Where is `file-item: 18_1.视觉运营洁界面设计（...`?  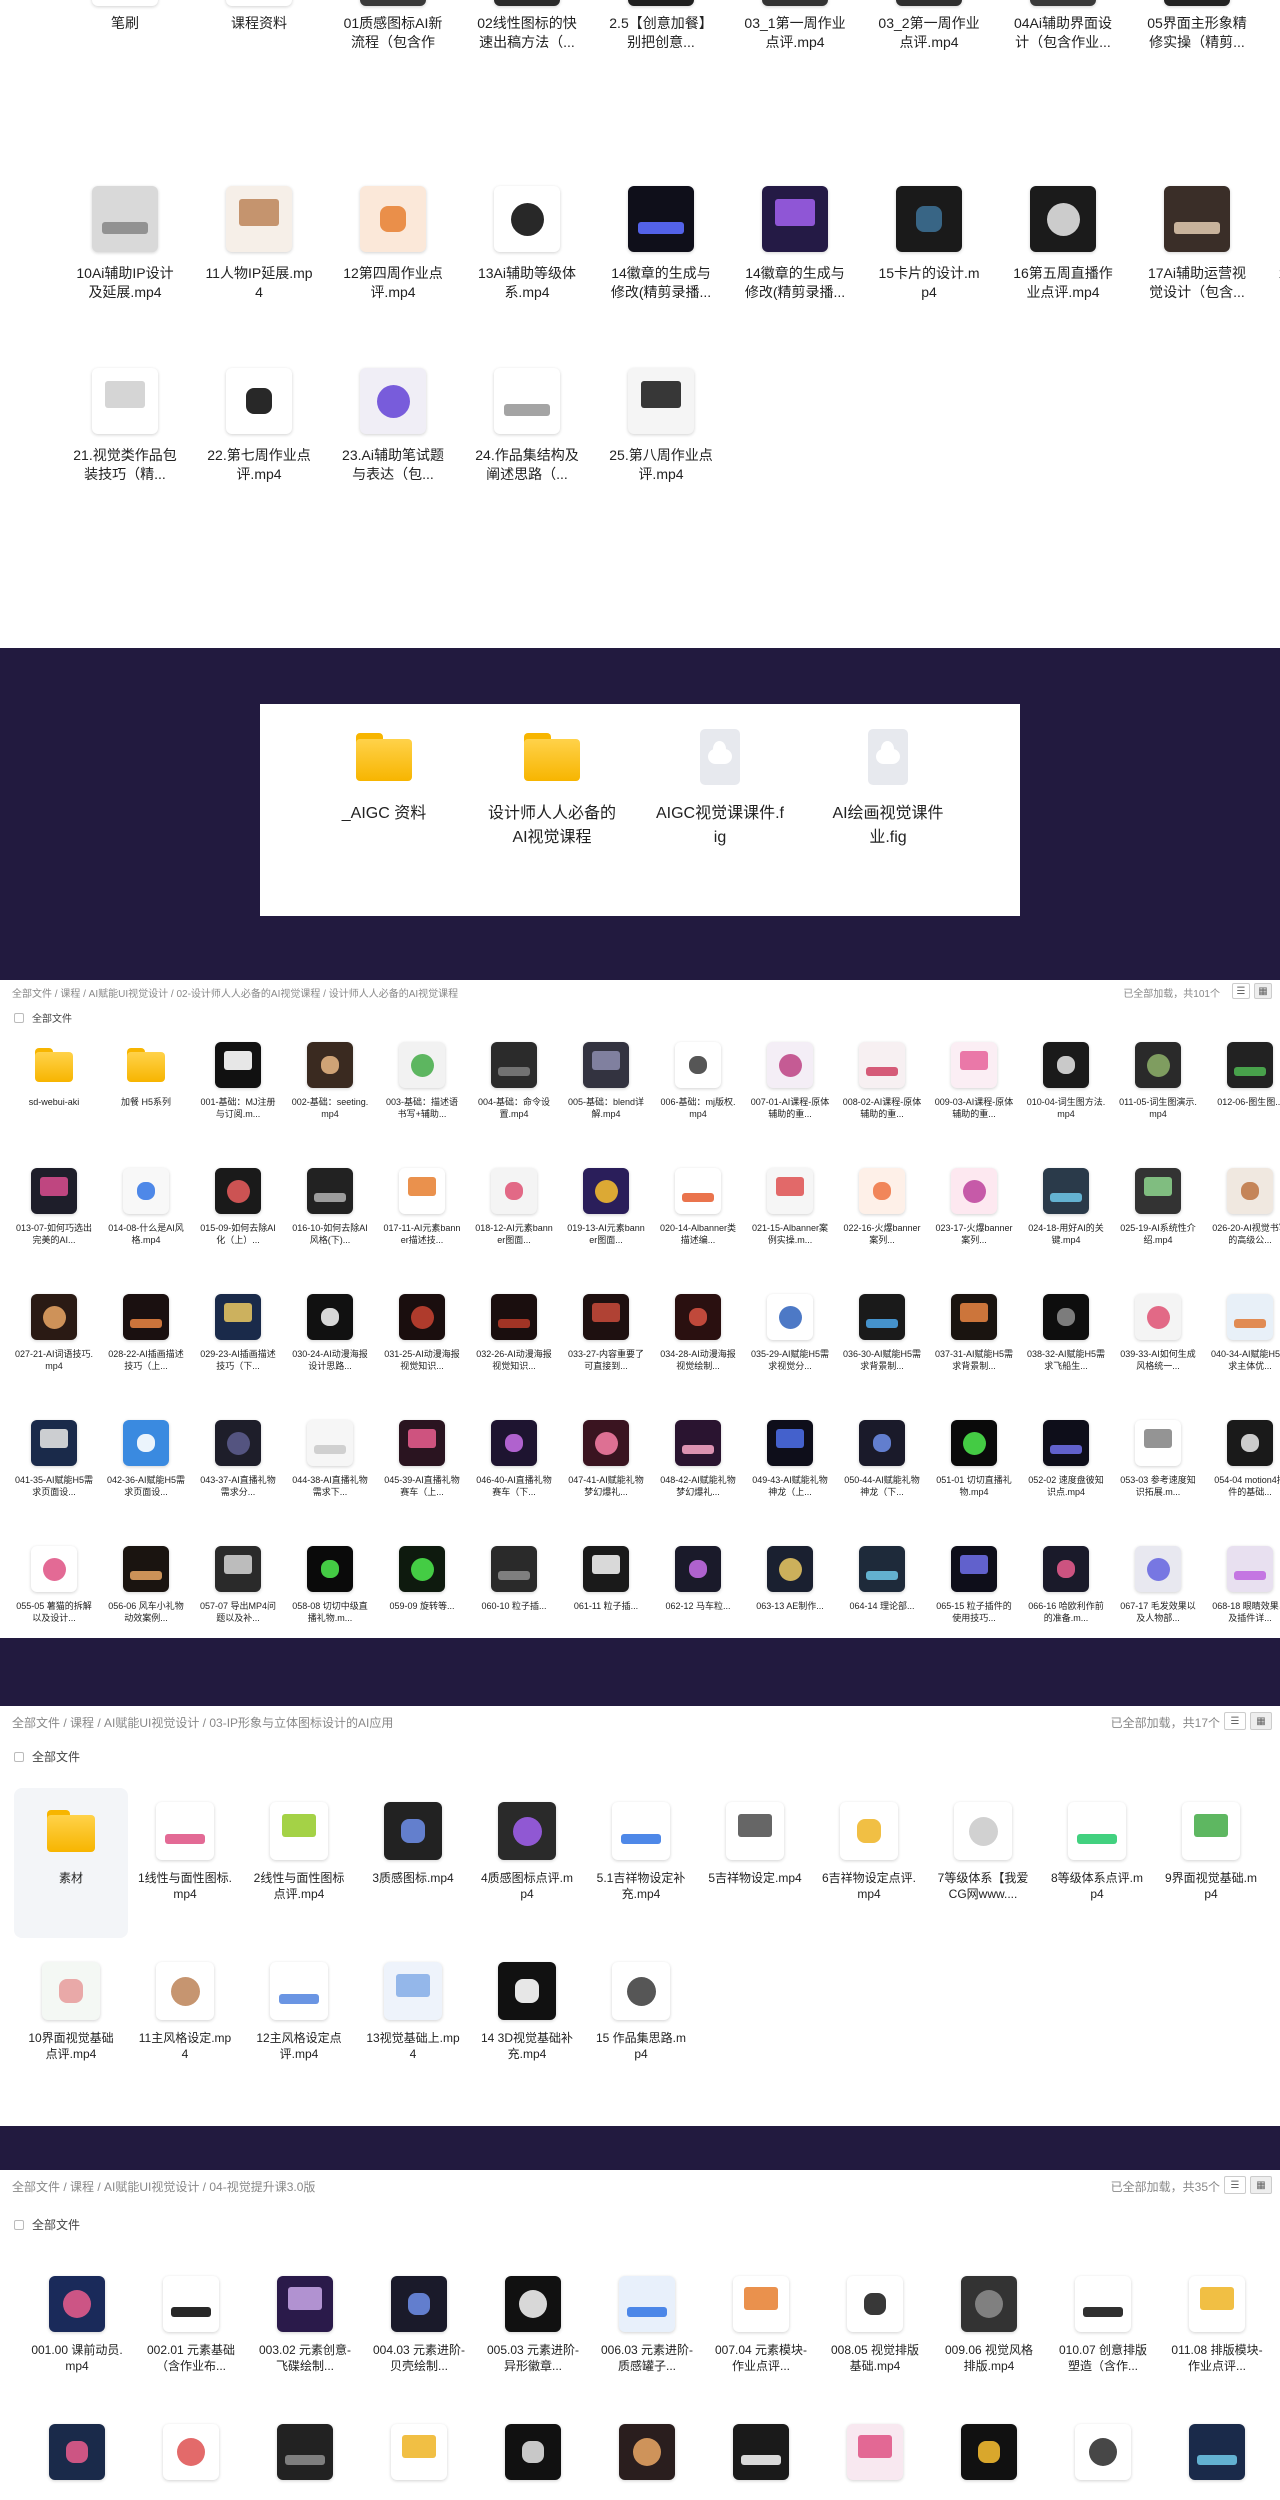
file-item: 18_1.视觉运营洁界面设计（... is located at coordinates (1272, 260).